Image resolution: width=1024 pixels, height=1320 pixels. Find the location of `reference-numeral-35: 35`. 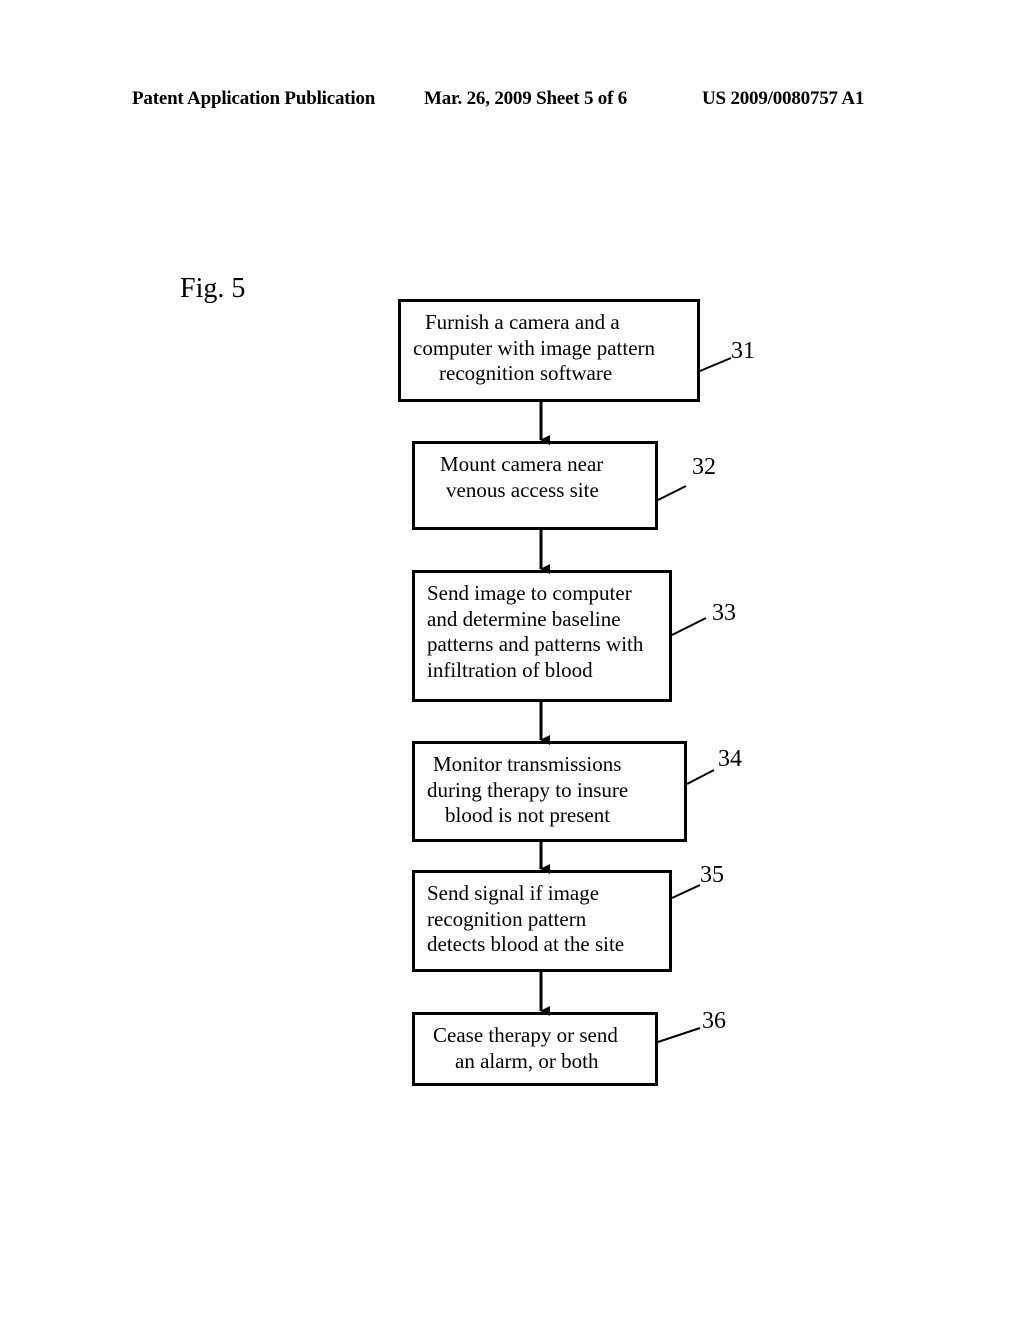

reference-numeral-35: 35 is located at coordinates (712, 875).